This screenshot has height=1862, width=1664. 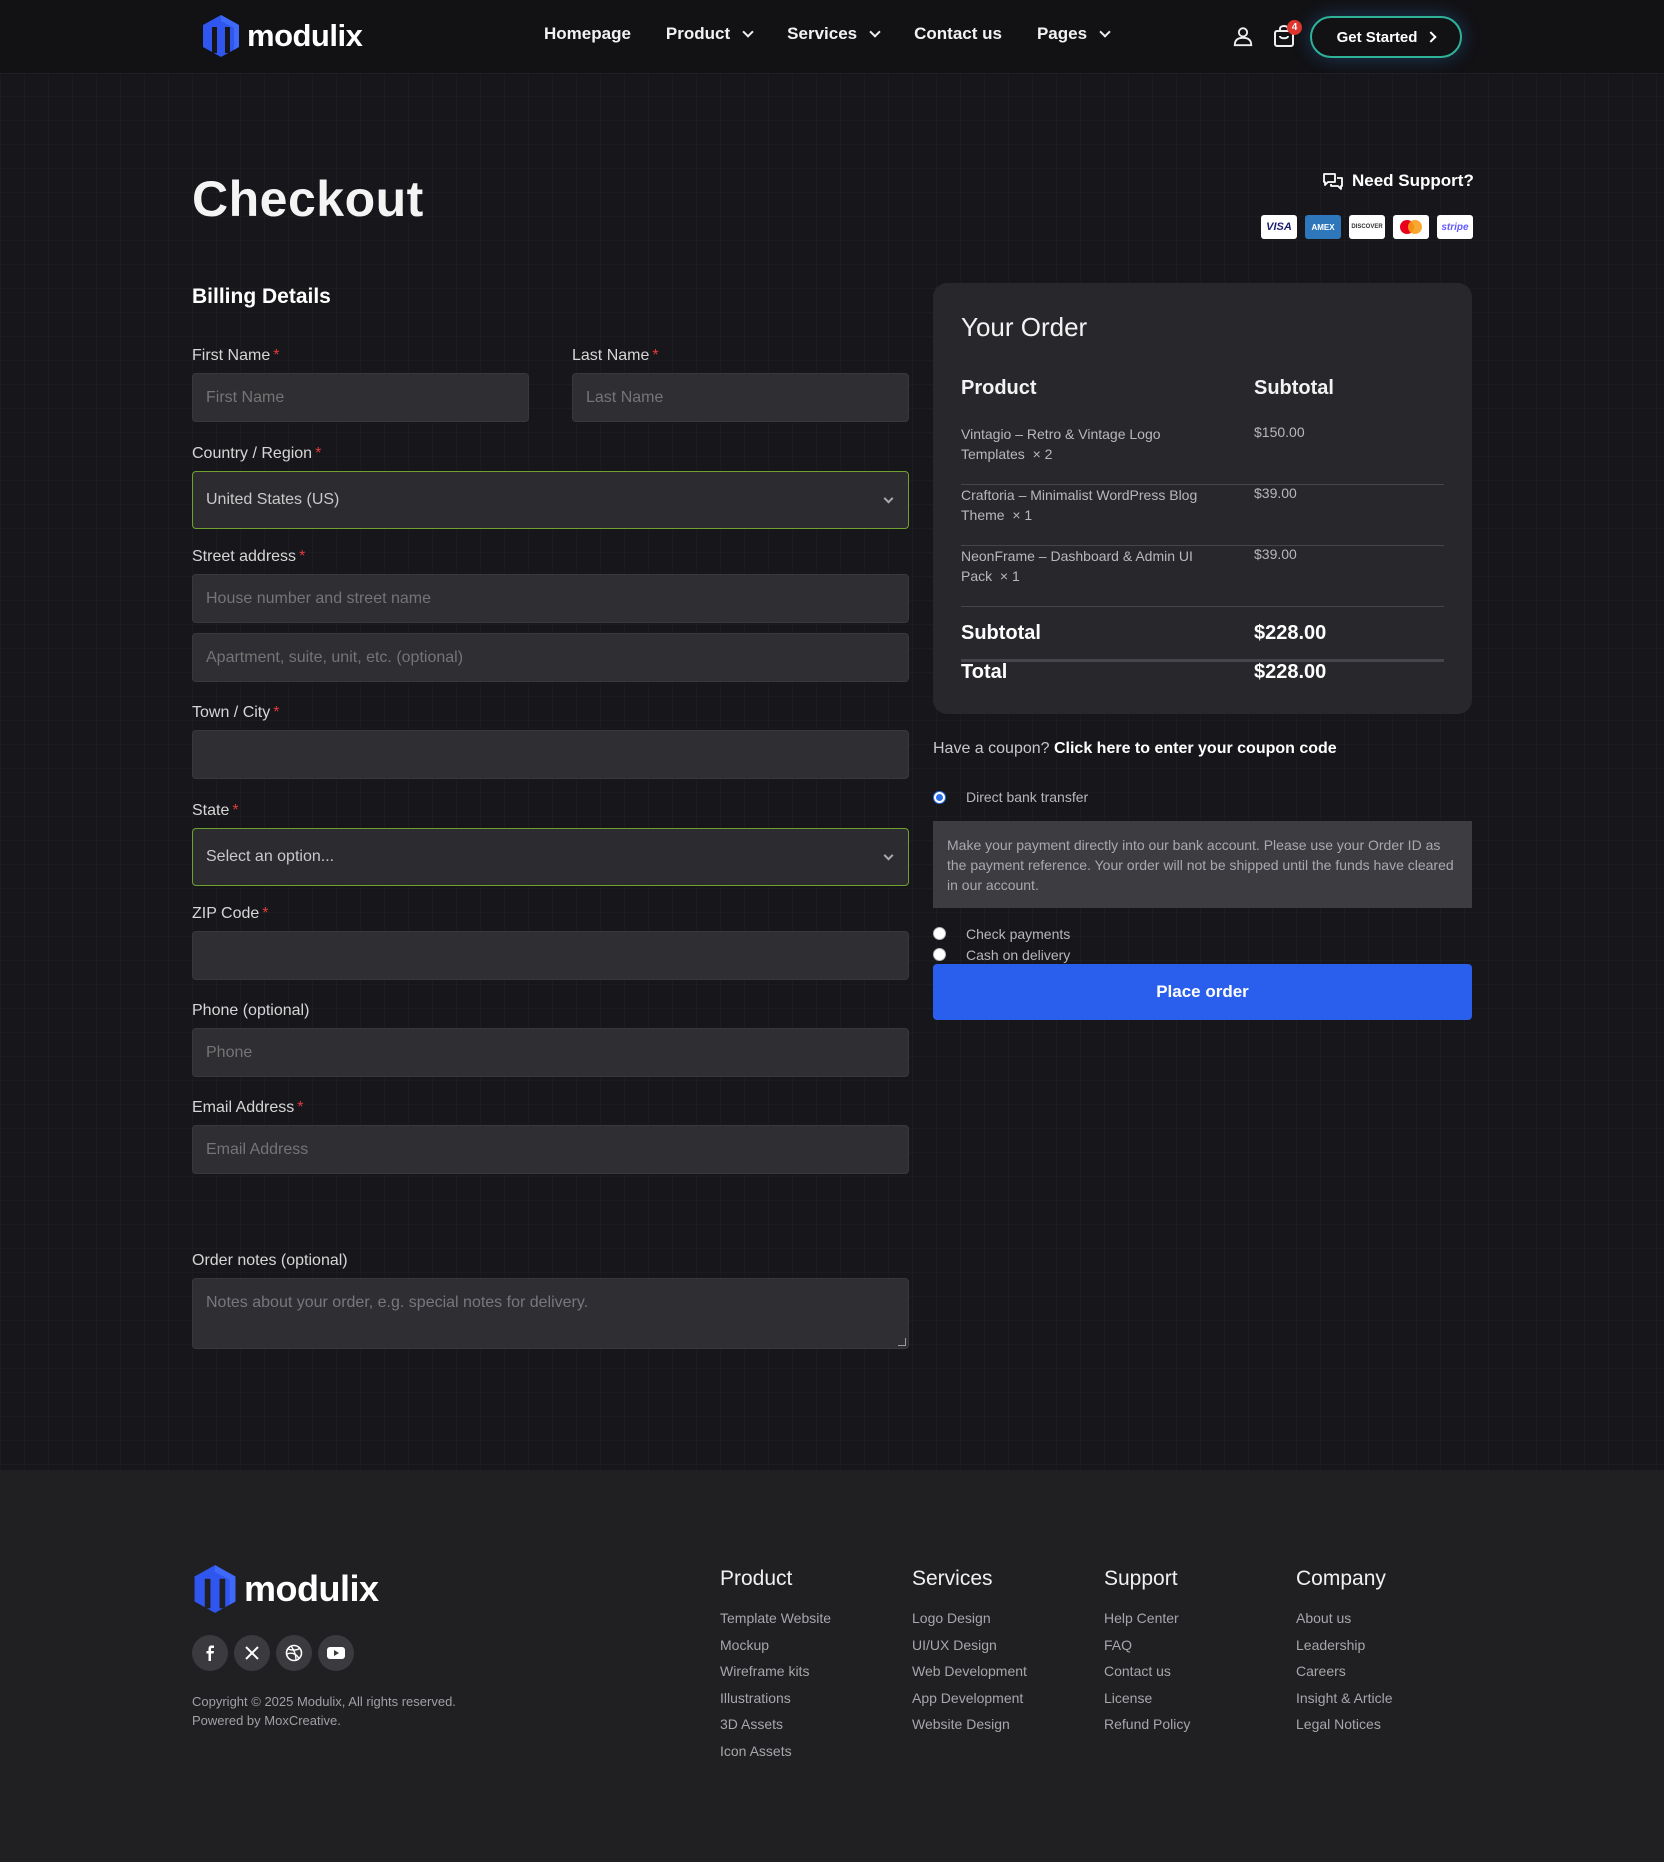 I want to click on payment-radio-bank-transfer, so click(x=939, y=797).